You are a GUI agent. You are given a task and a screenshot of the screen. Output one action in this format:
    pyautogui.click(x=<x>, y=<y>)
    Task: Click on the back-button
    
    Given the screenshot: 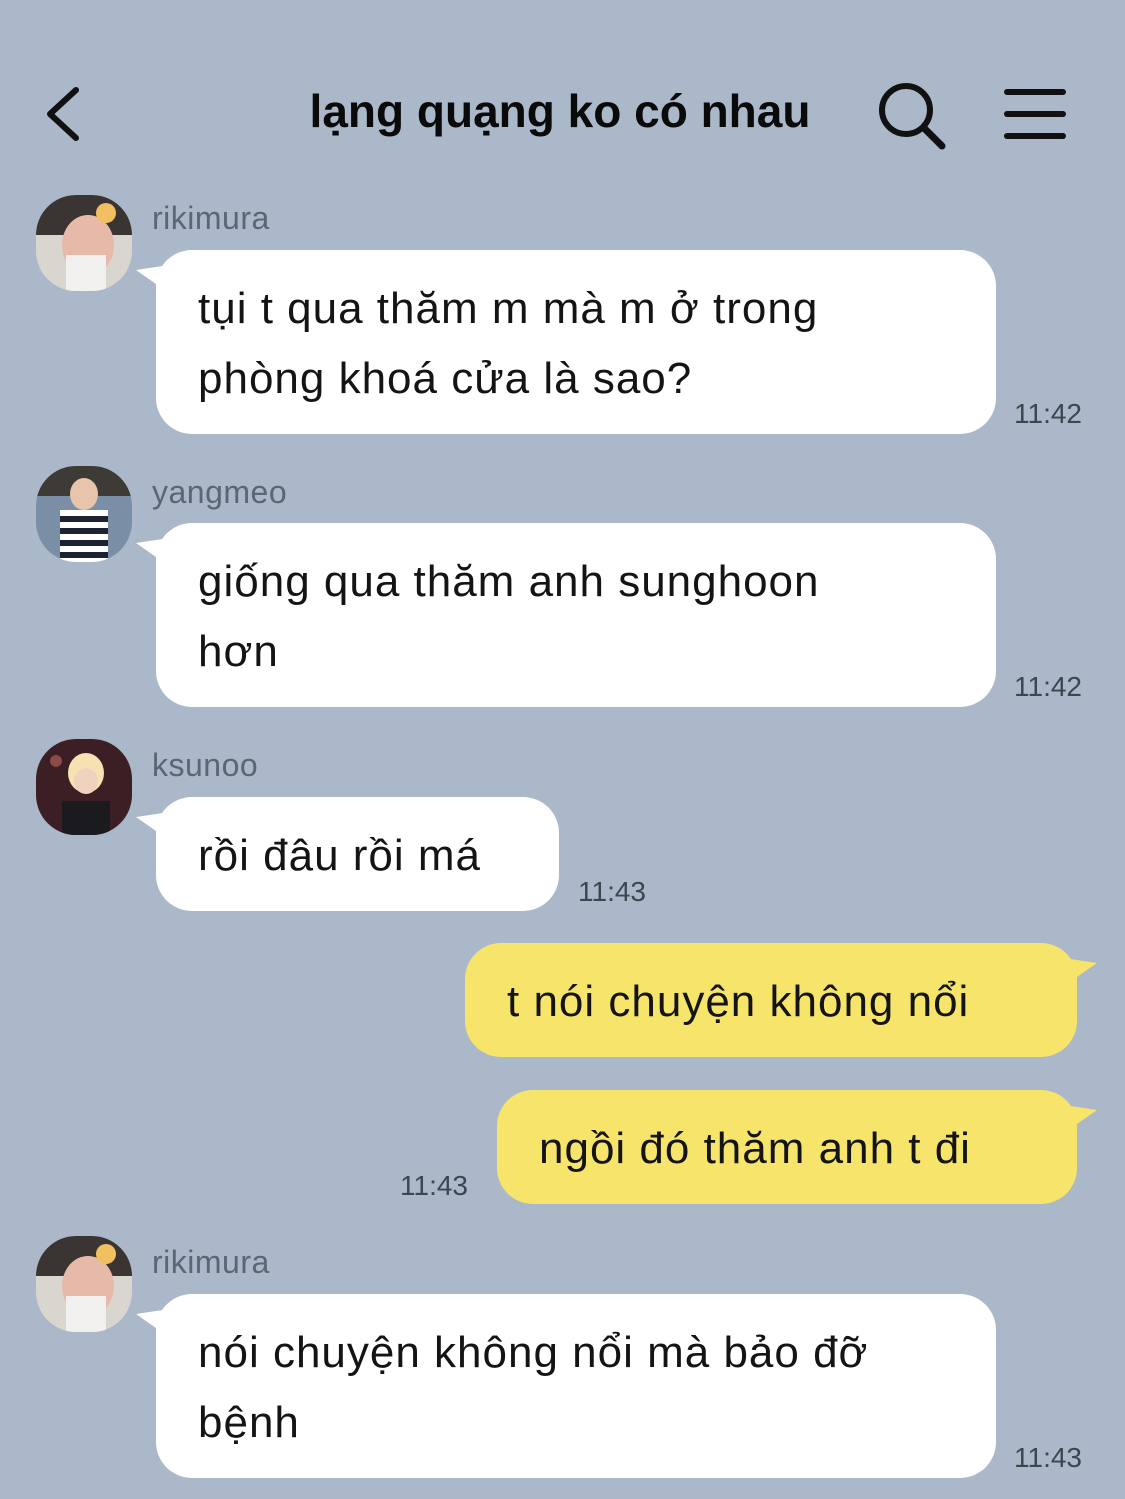 What is the action you would take?
    pyautogui.click(x=65, y=114)
    